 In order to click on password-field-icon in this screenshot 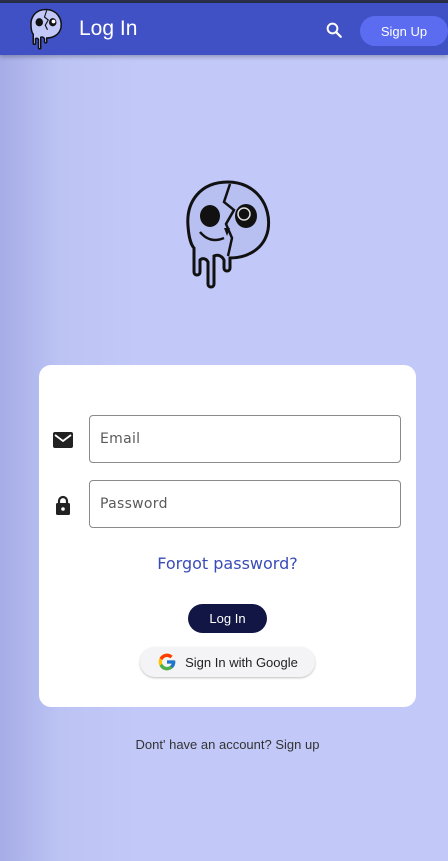, I will do `click(63, 505)`.